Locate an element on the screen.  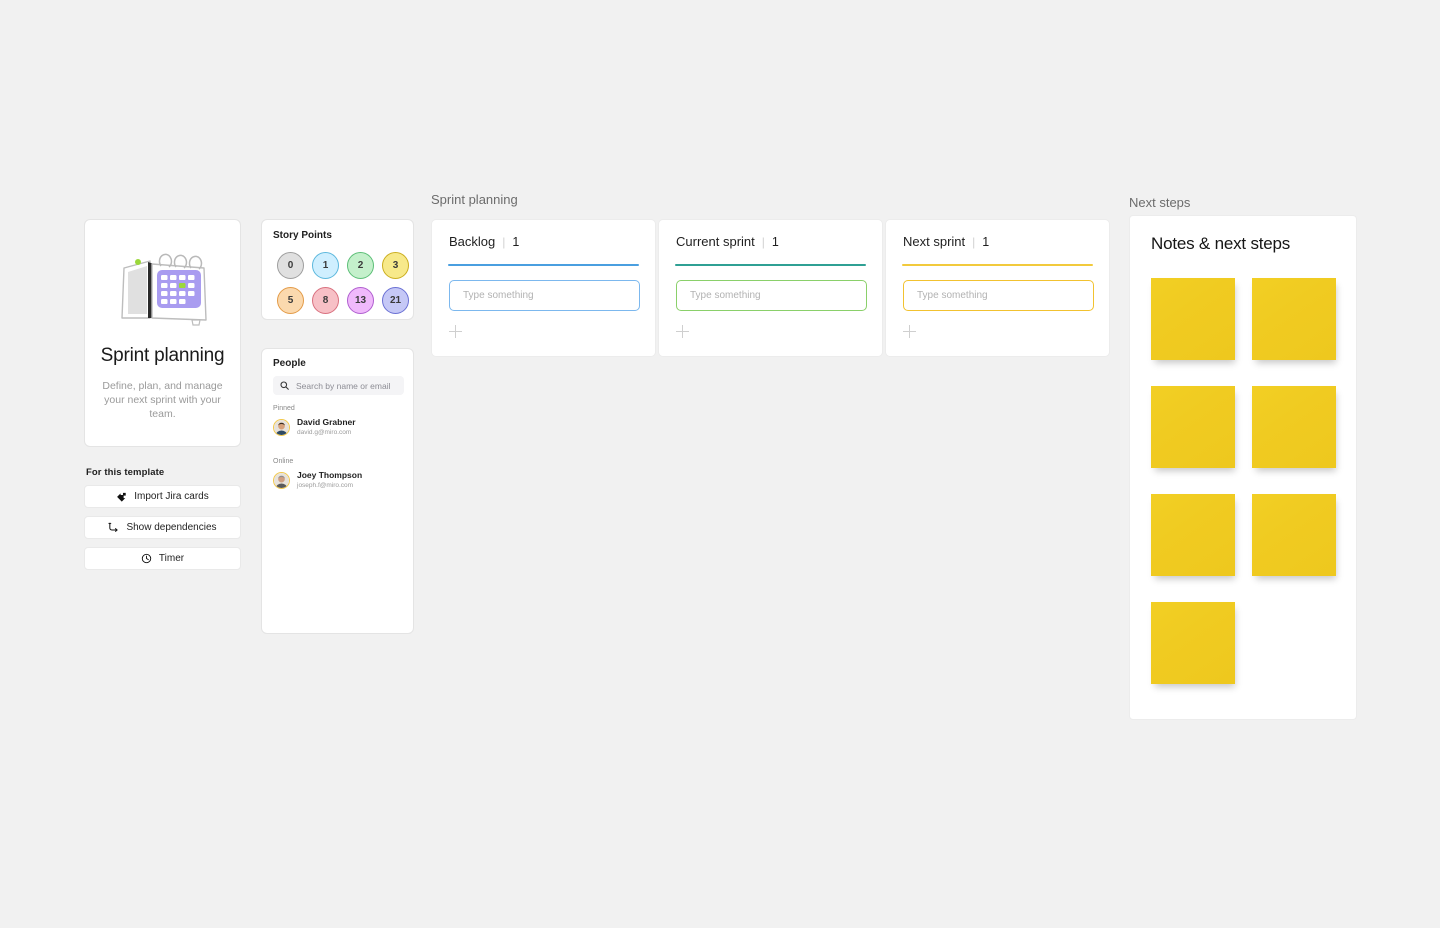
timer-label: Timer is located at coordinates (171, 558).